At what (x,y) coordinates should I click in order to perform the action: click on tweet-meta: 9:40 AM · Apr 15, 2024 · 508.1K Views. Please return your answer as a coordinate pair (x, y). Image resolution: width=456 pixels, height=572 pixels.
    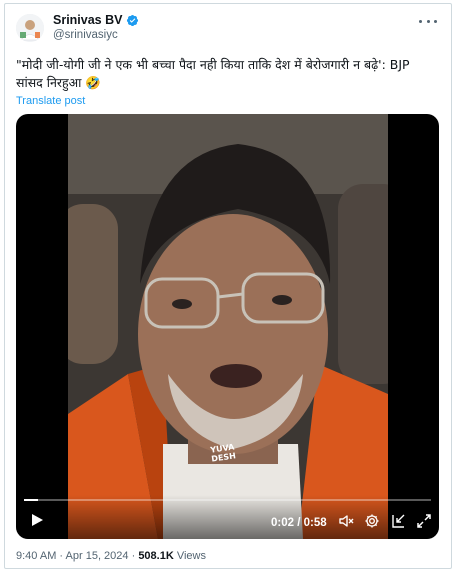
    Looking at the image, I should click on (111, 556).